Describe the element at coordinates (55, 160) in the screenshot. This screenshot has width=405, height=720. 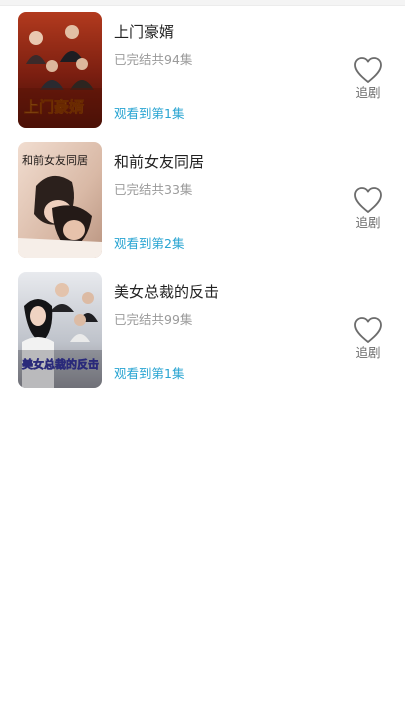
I see `poster-title-text: 和前女友同居` at that location.